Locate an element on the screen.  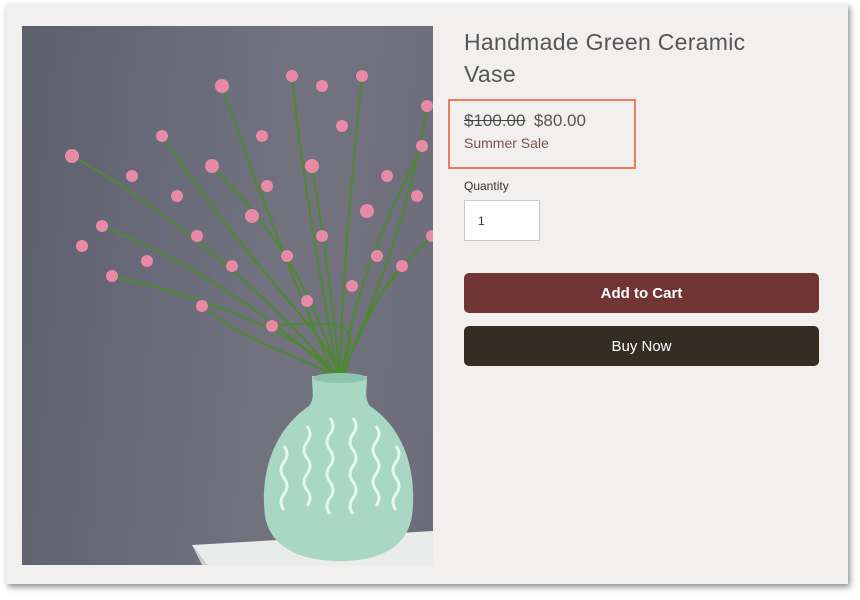
price-highlight-box: $100.00 $80.00 Summer Sale is located at coordinates (542, 134).